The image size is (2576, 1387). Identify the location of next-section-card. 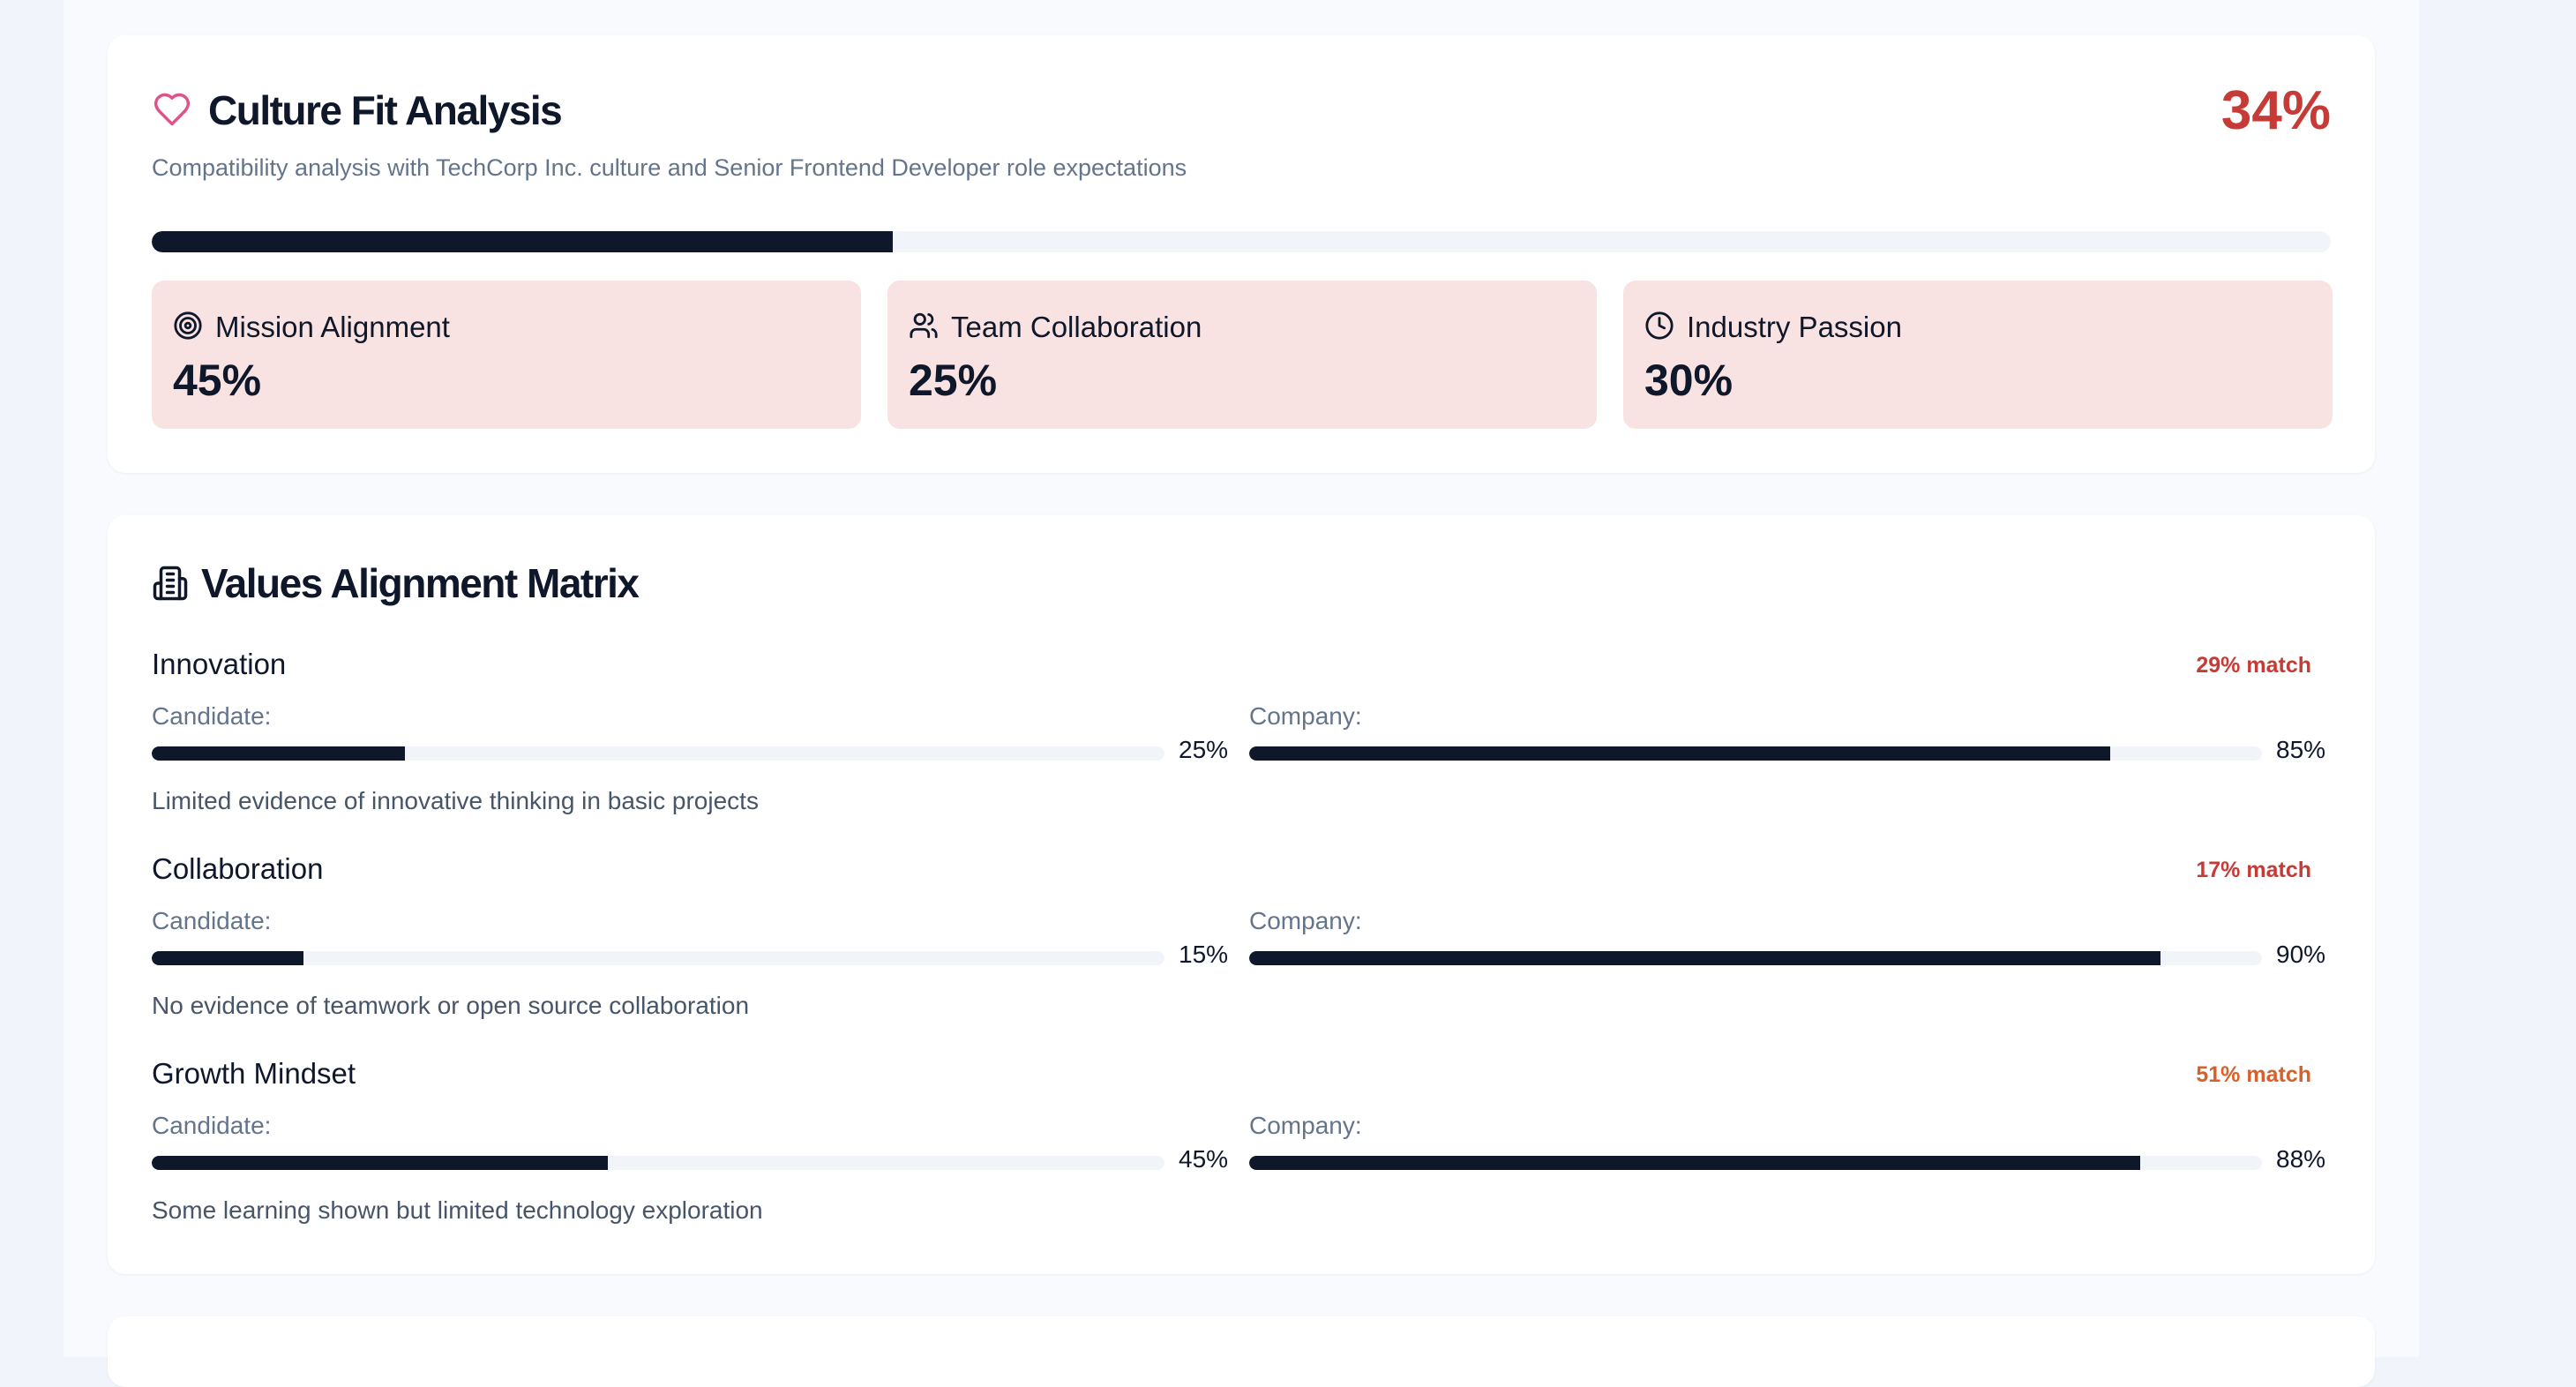
(1242, 1351).